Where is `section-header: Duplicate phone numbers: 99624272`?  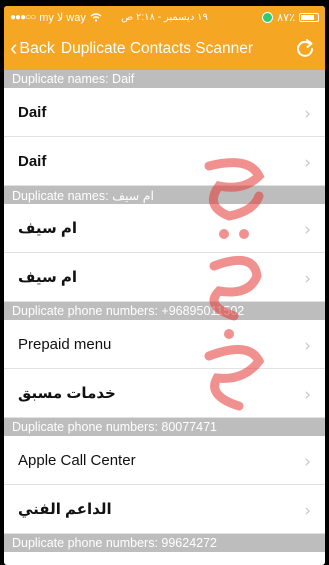
section-header: Duplicate phone numbers: 99624272 is located at coordinates (164, 543).